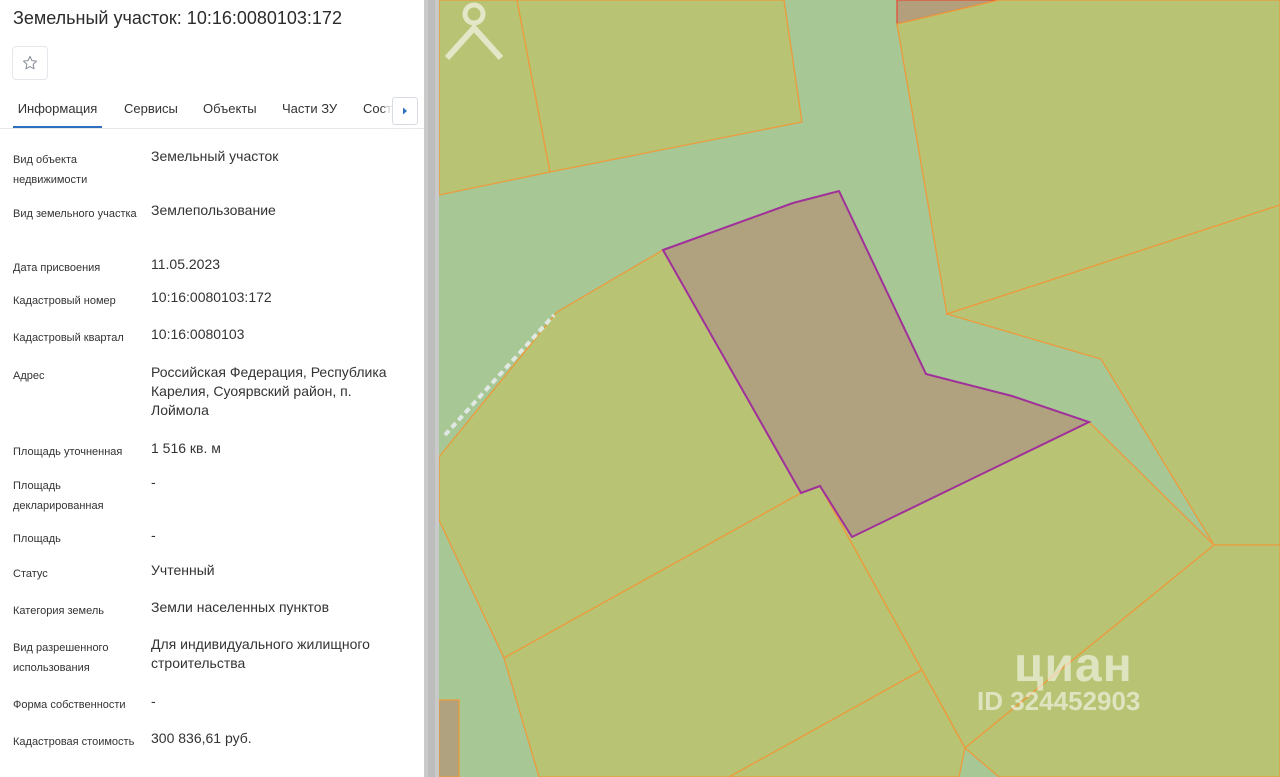 The image size is (1280, 777). I want to click on tabs-next-button, so click(405, 111).